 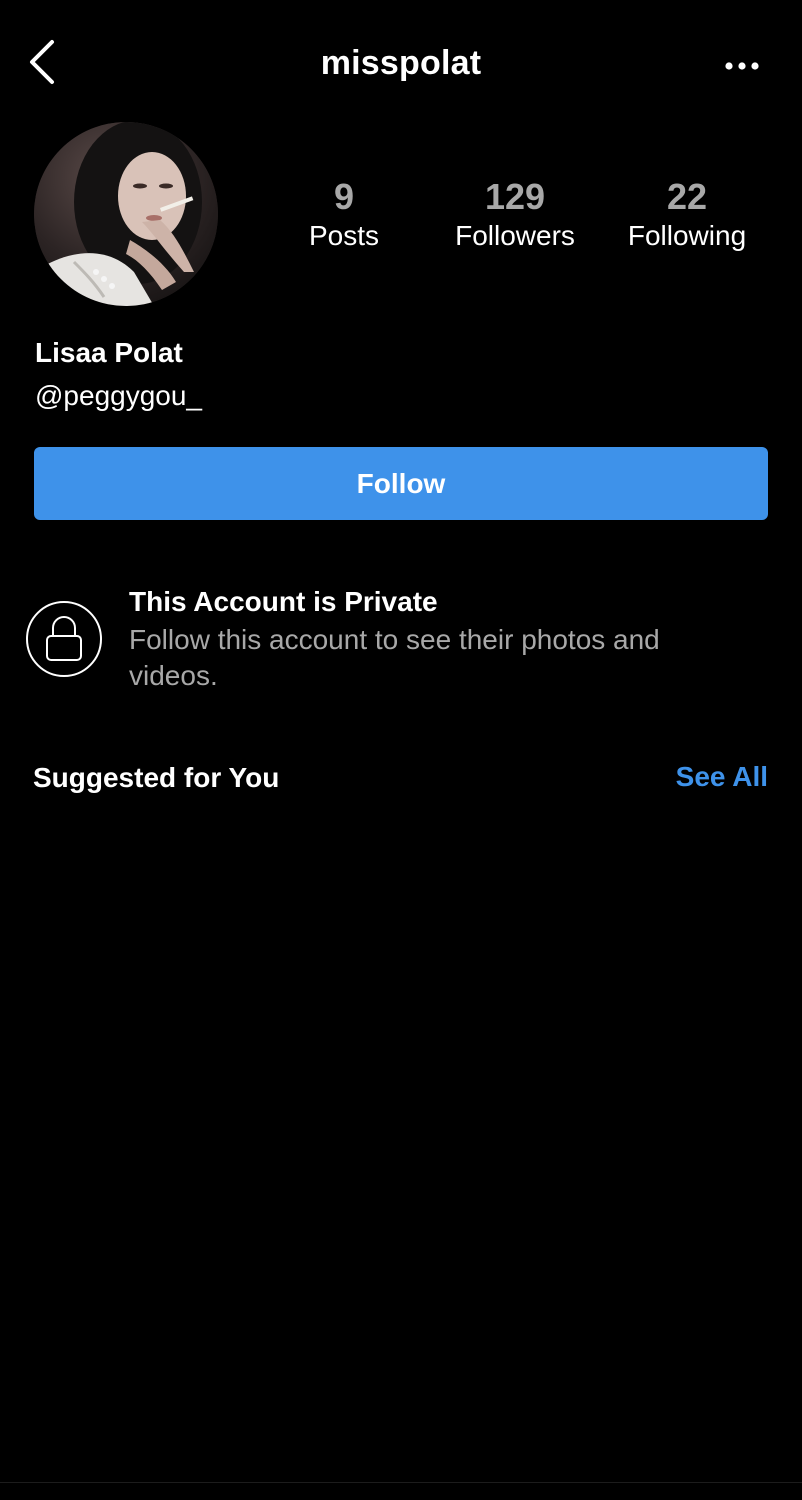 What do you see at coordinates (515, 235) in the screenshot?
I see `followers-count-label: Followers` at bounding box center [515, 235].